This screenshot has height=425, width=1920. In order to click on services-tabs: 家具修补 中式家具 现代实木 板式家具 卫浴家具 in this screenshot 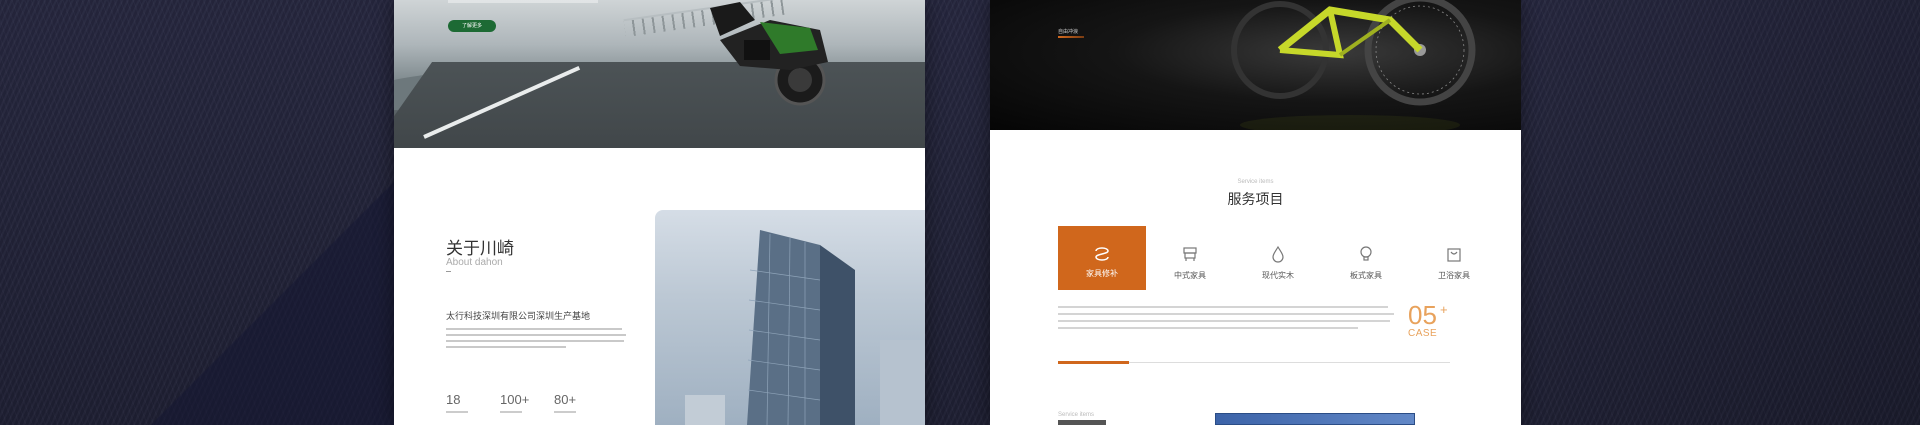, I will do `click(1278, 258)`.